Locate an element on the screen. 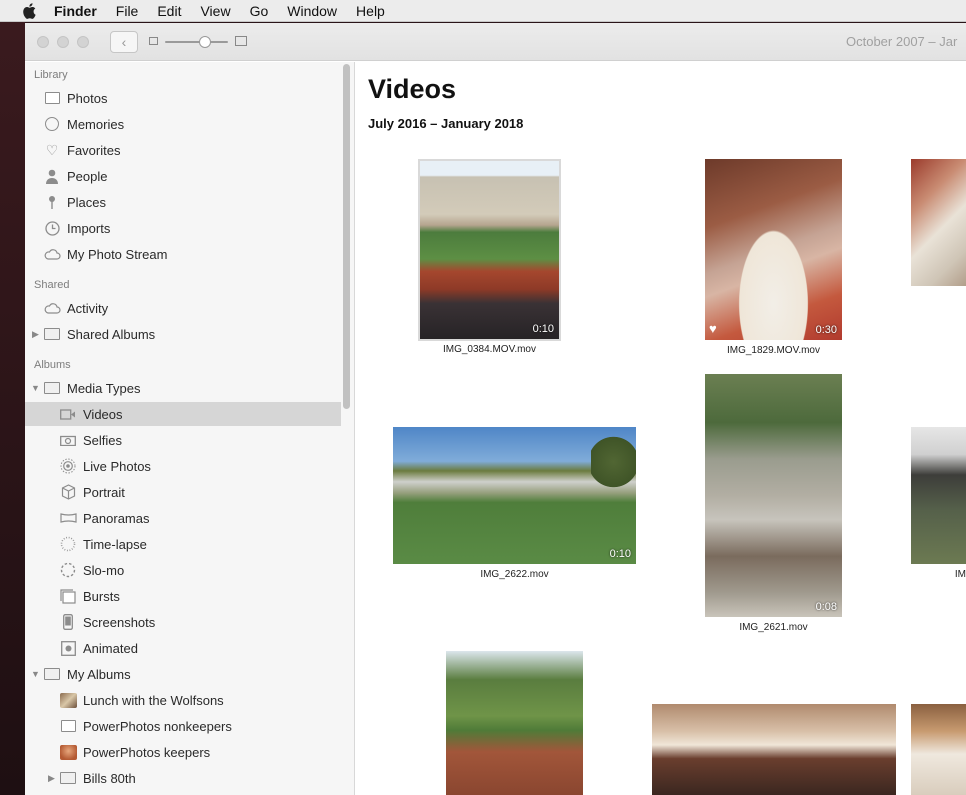  sidebar-scrollbar is located at coordinates (346, 236).